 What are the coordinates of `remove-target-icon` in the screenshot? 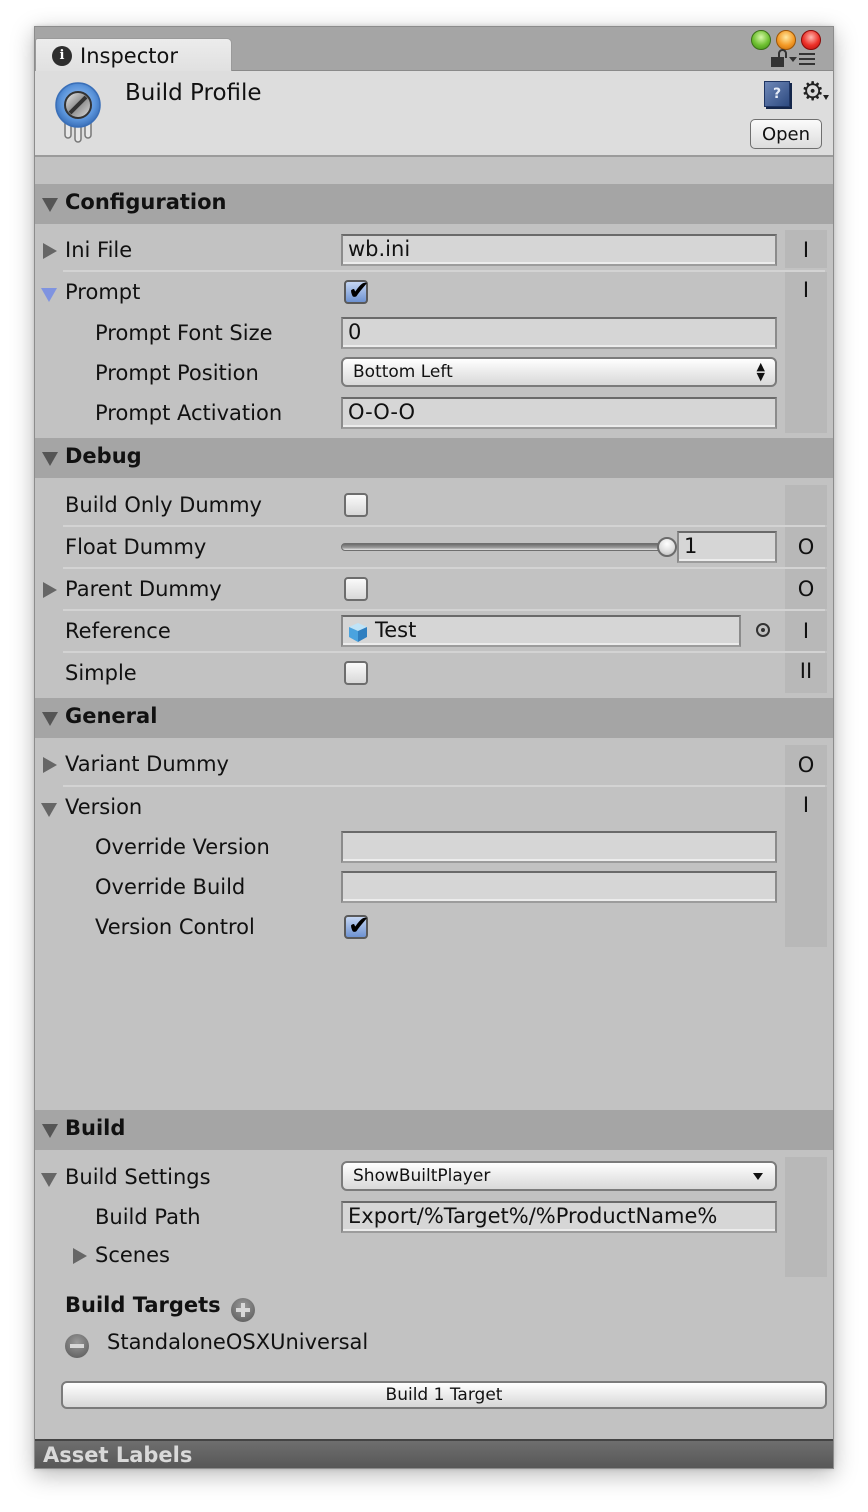 It's located at (77, 1346).